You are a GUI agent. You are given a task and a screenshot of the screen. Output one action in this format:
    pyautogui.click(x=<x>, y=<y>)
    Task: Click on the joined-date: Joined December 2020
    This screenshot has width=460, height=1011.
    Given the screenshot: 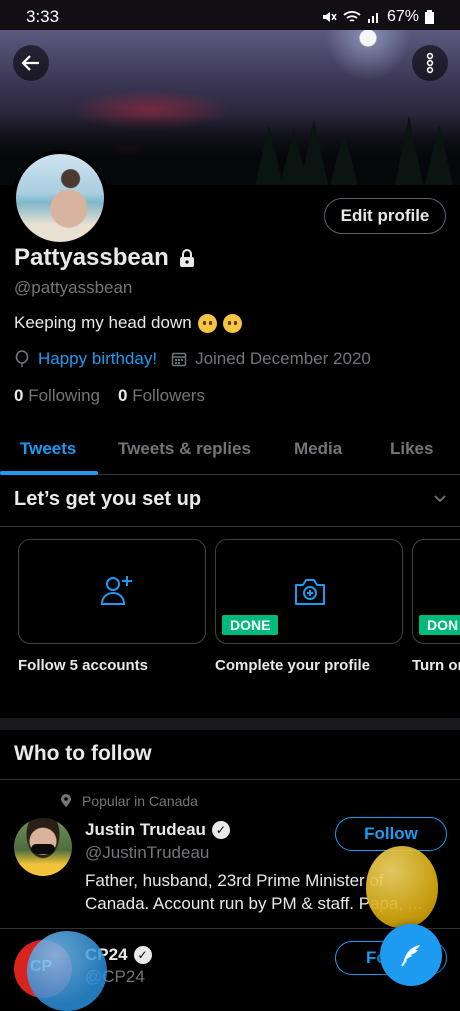 What is the action you would take?
    pyautogui.click(x=283, y=358)
    